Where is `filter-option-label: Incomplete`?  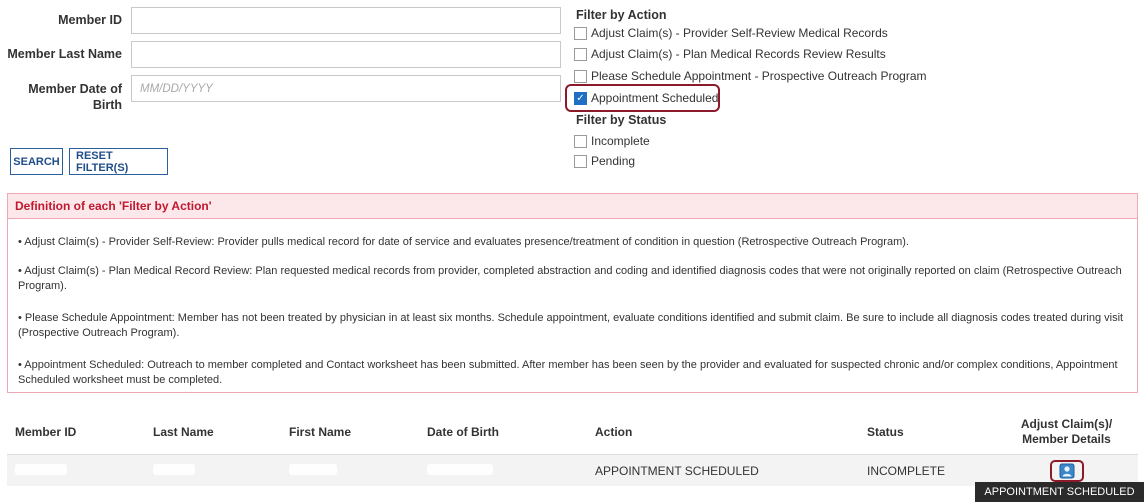
filter-option-label: Incomplete is located at coordinates (620, 141).